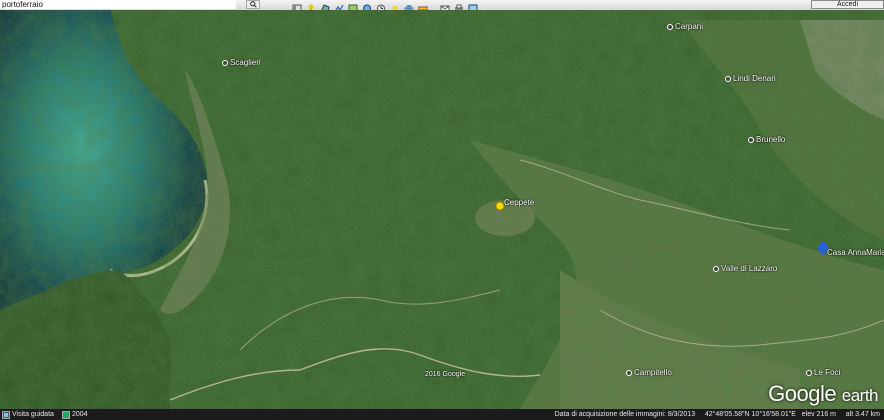 The height and width of the screenshot is (420, 884). What do you see at coordinates (423, 5) in the screenshot?
I see `ruler-button` at bounding box center [423, 5].